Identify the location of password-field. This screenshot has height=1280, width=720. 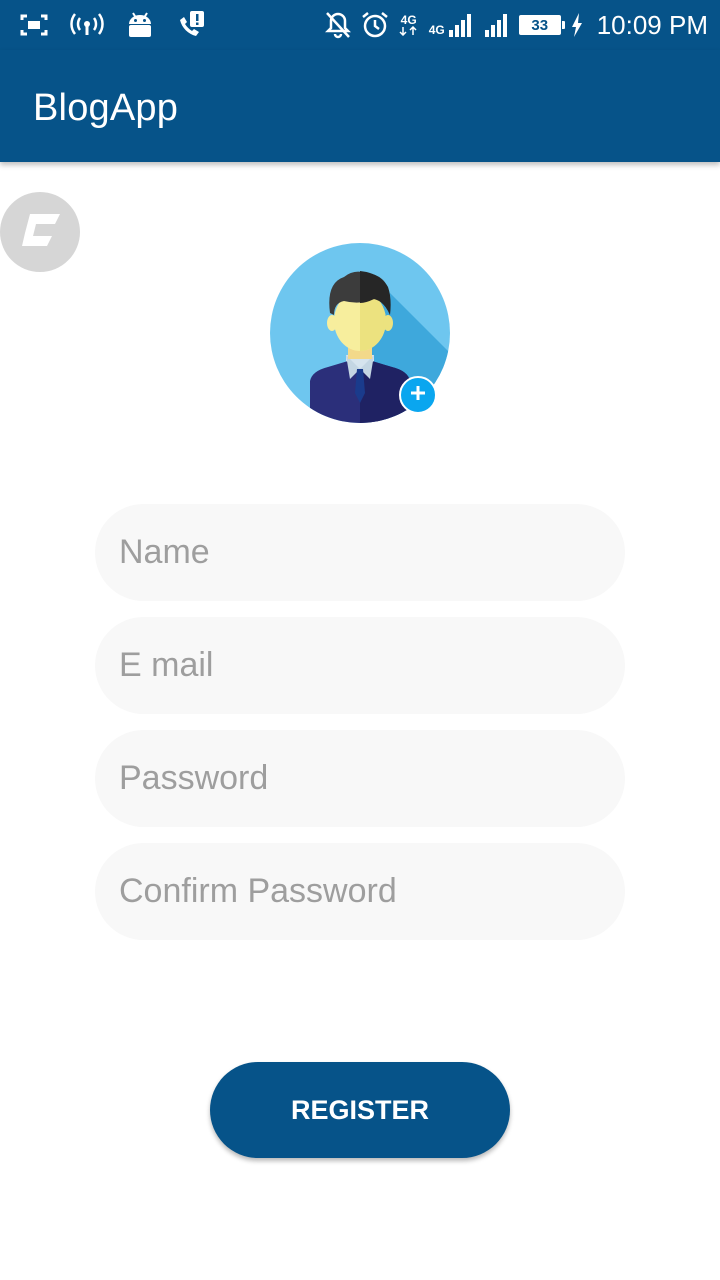
(360, 778).